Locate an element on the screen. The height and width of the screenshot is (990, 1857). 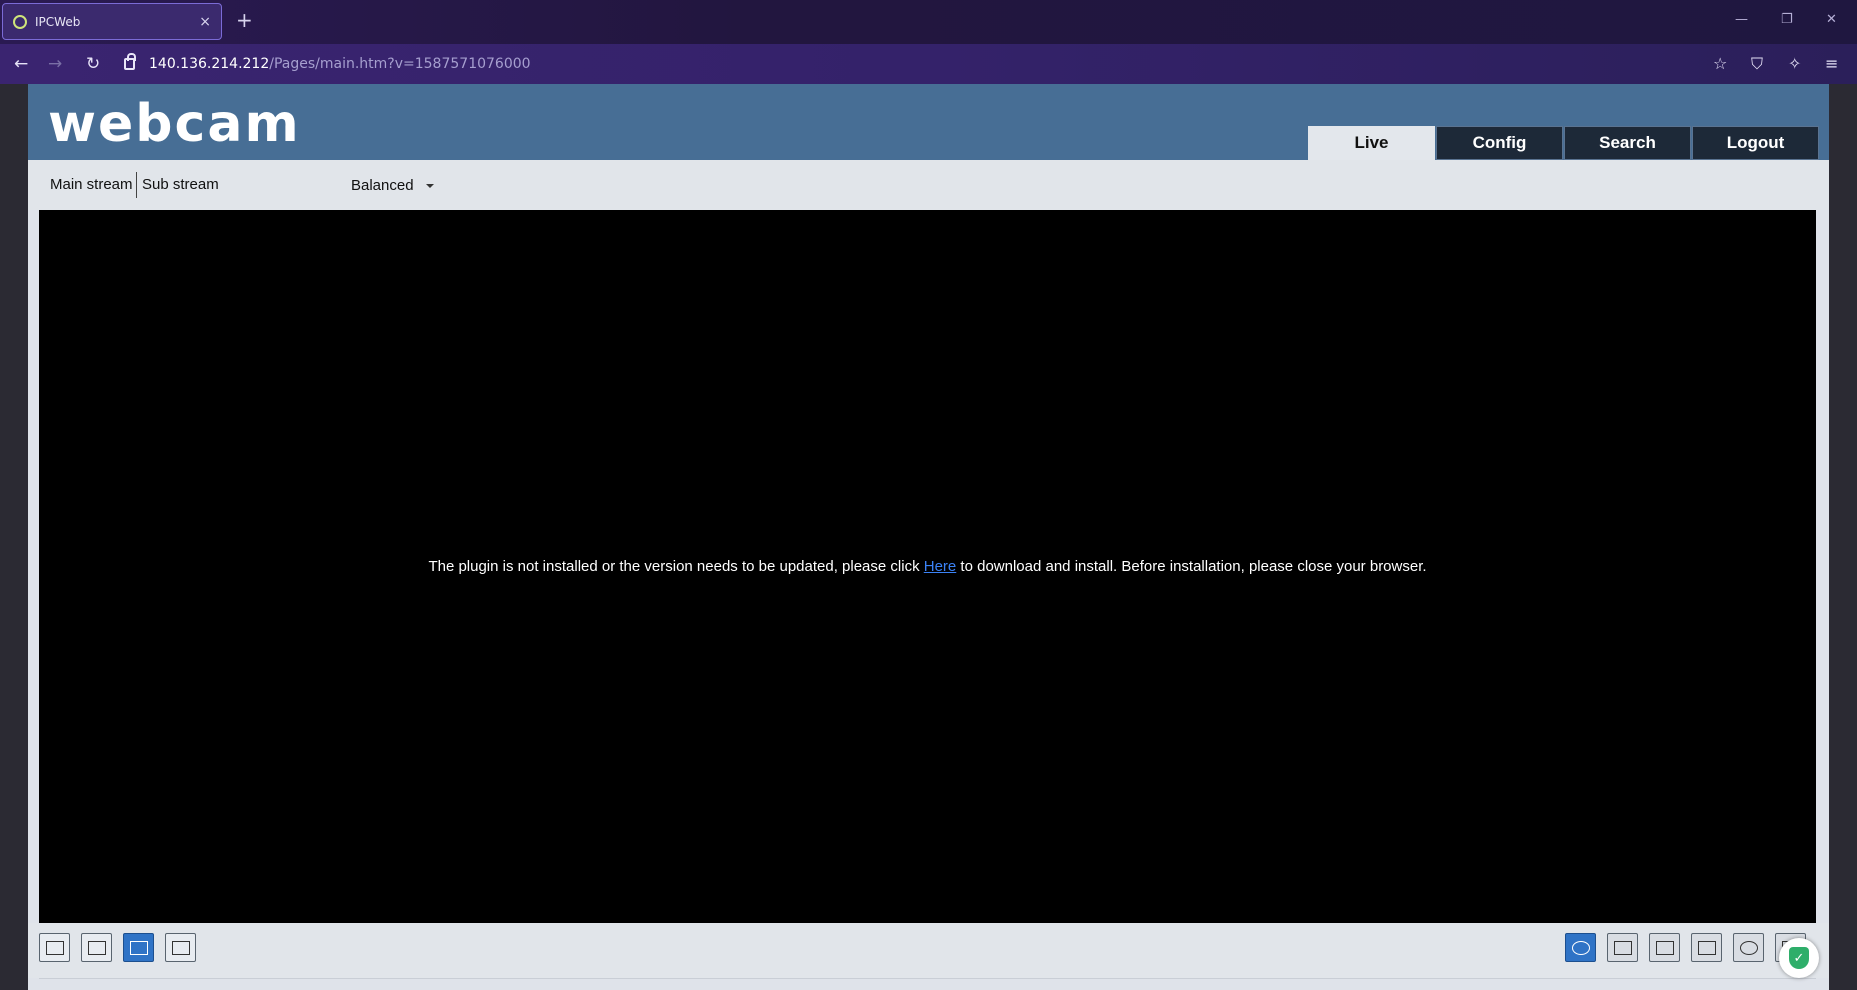
browser-tab: IPCWeb × is located at coordinates (112, 21).